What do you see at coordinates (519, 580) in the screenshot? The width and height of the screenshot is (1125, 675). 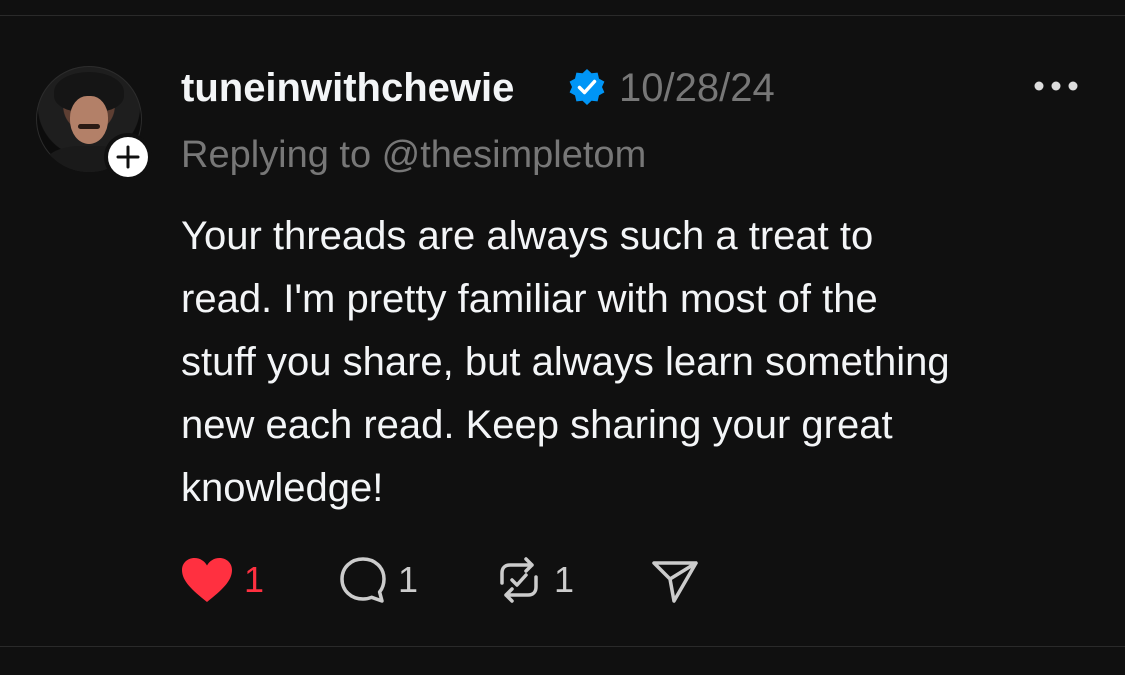 I see `repost-icon` at bounding box center [519, 580].